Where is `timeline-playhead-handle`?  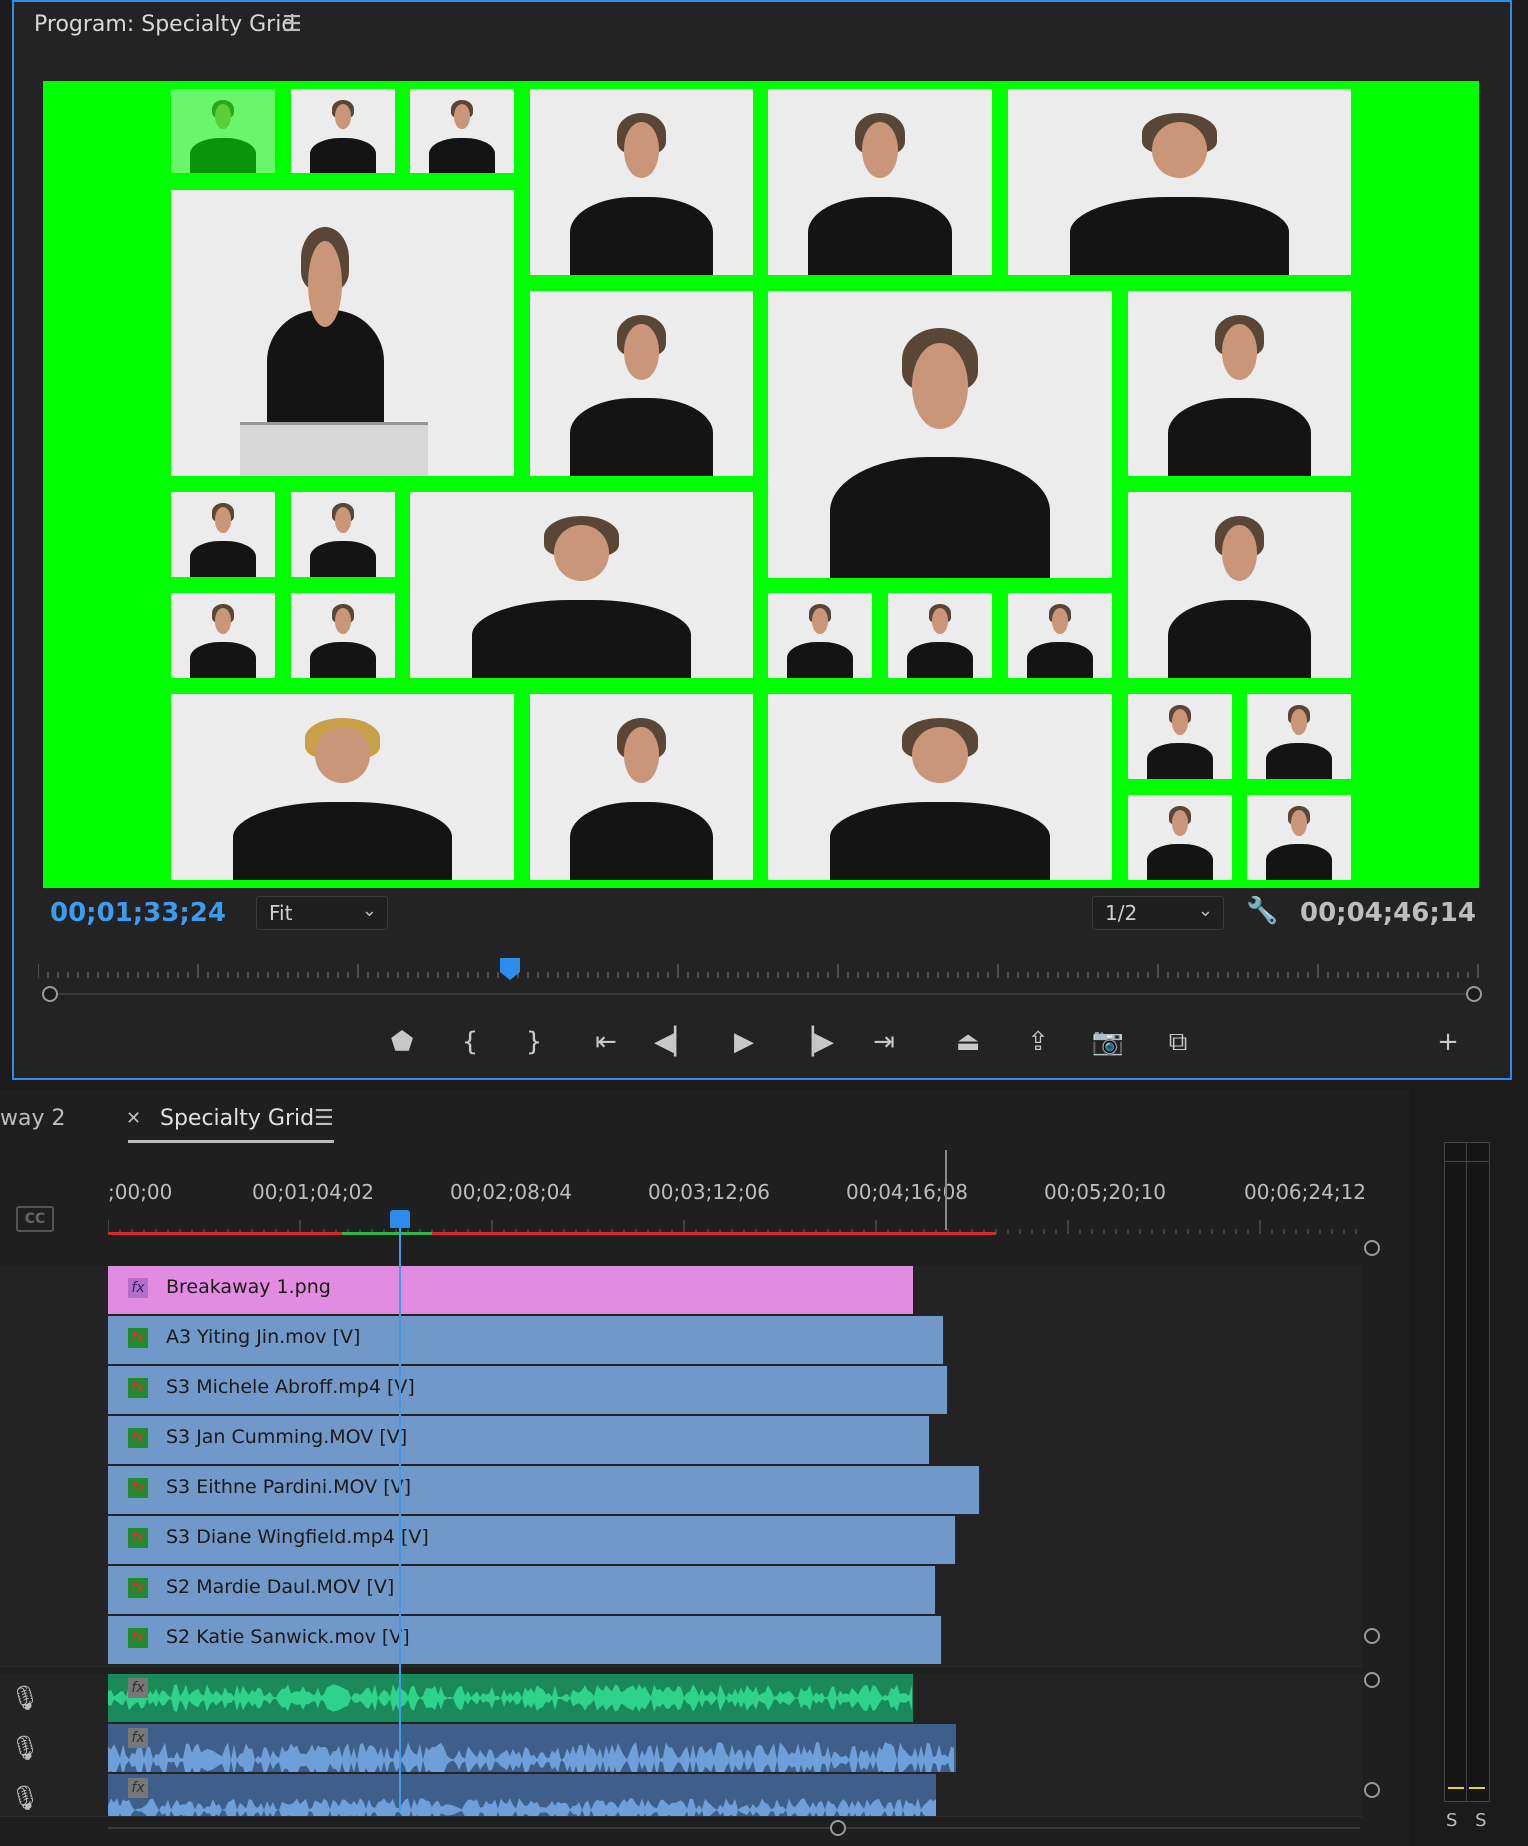 timeline-playhead-handle is located at coordinates (400, 1219).